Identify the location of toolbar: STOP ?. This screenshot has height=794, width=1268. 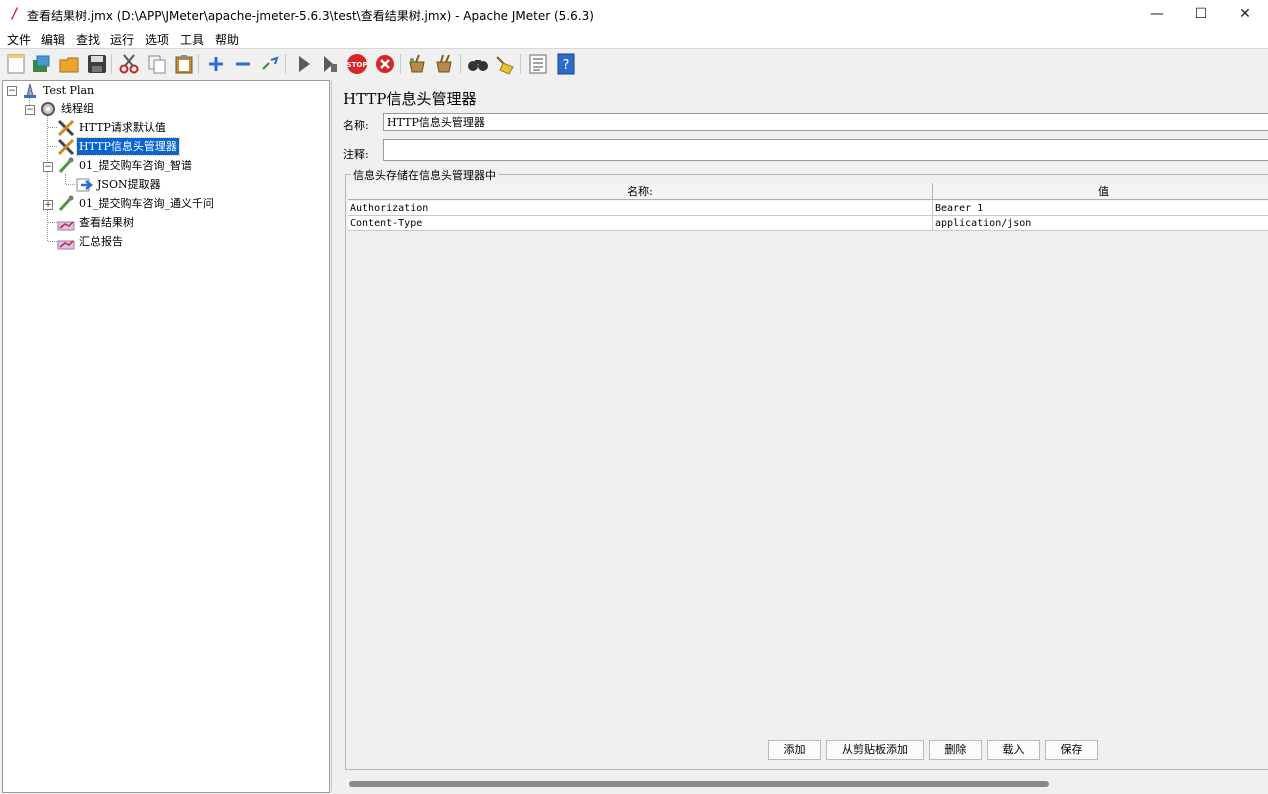
(634, 64).